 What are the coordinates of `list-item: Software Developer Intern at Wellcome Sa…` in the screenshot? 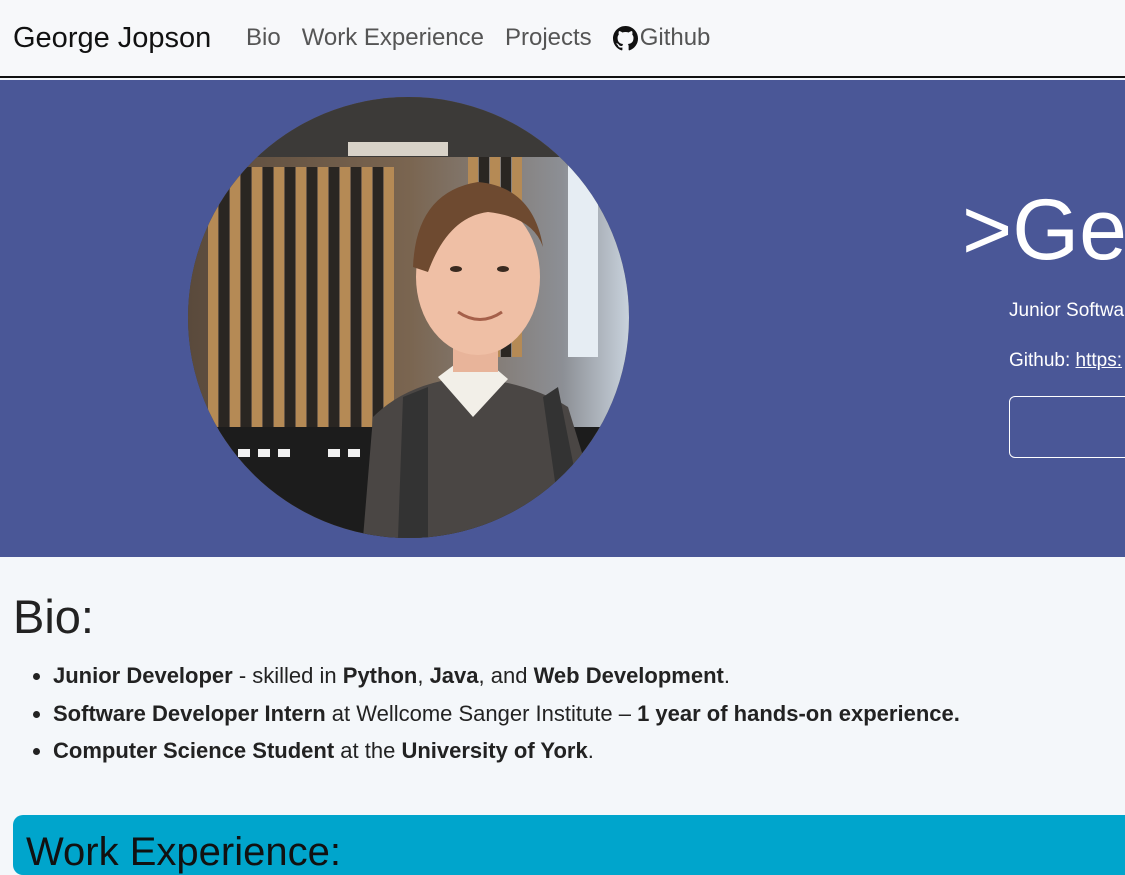 It's located at (588, 714).